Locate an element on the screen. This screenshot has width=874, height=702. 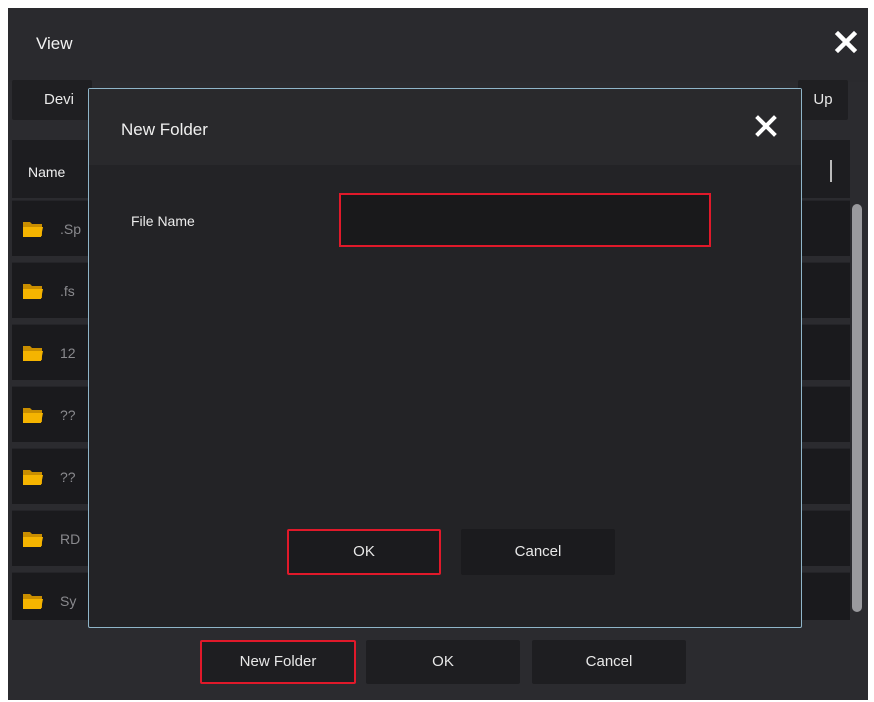
ok-button: OK is located at coordinates (443, 662).